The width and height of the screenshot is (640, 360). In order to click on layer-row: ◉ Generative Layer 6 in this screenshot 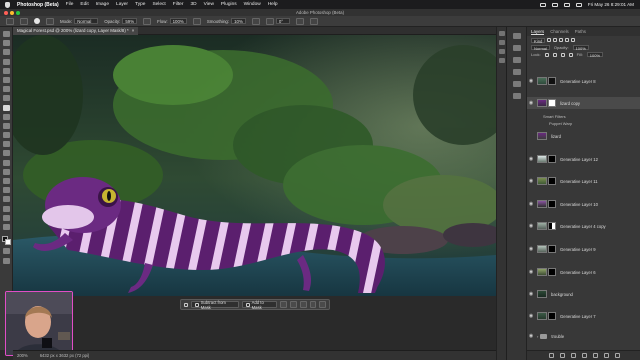, I will do `click(583, 272)`.